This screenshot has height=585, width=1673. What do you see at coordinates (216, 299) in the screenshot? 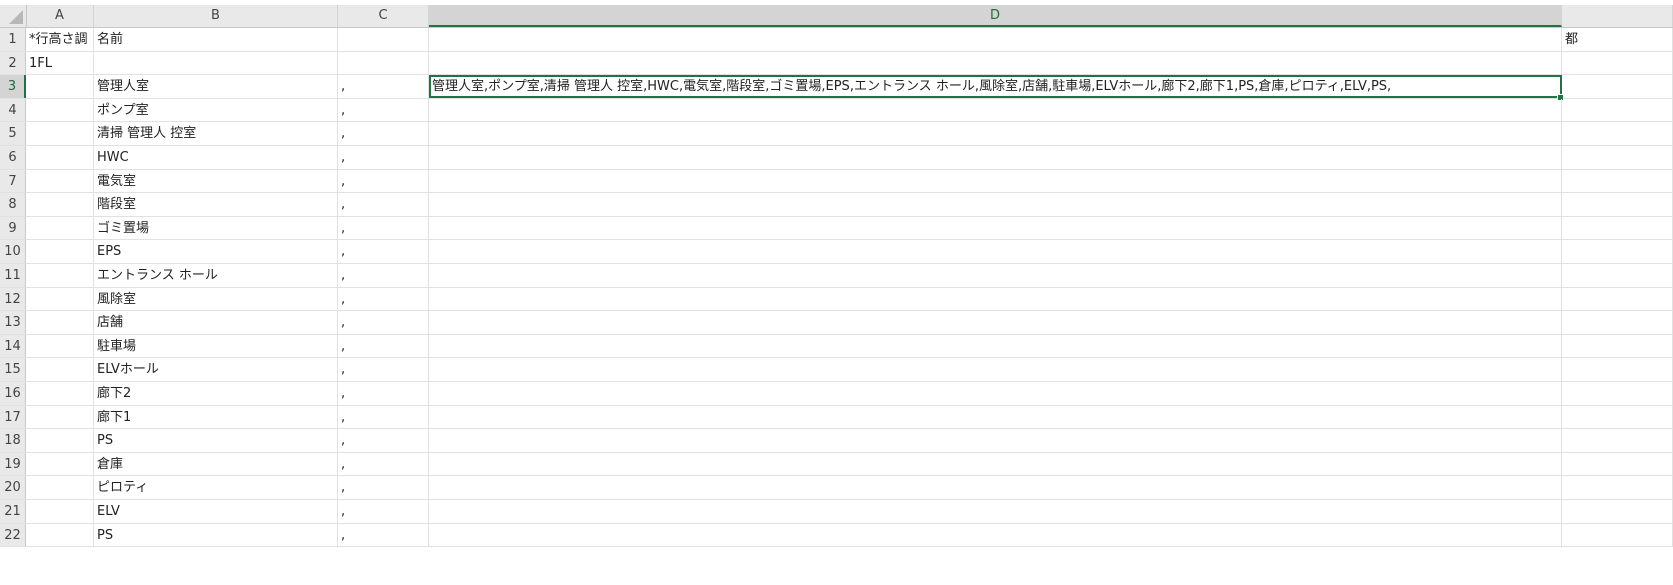
I see `cell-b: 風除室` at bounding box center [216, 299].